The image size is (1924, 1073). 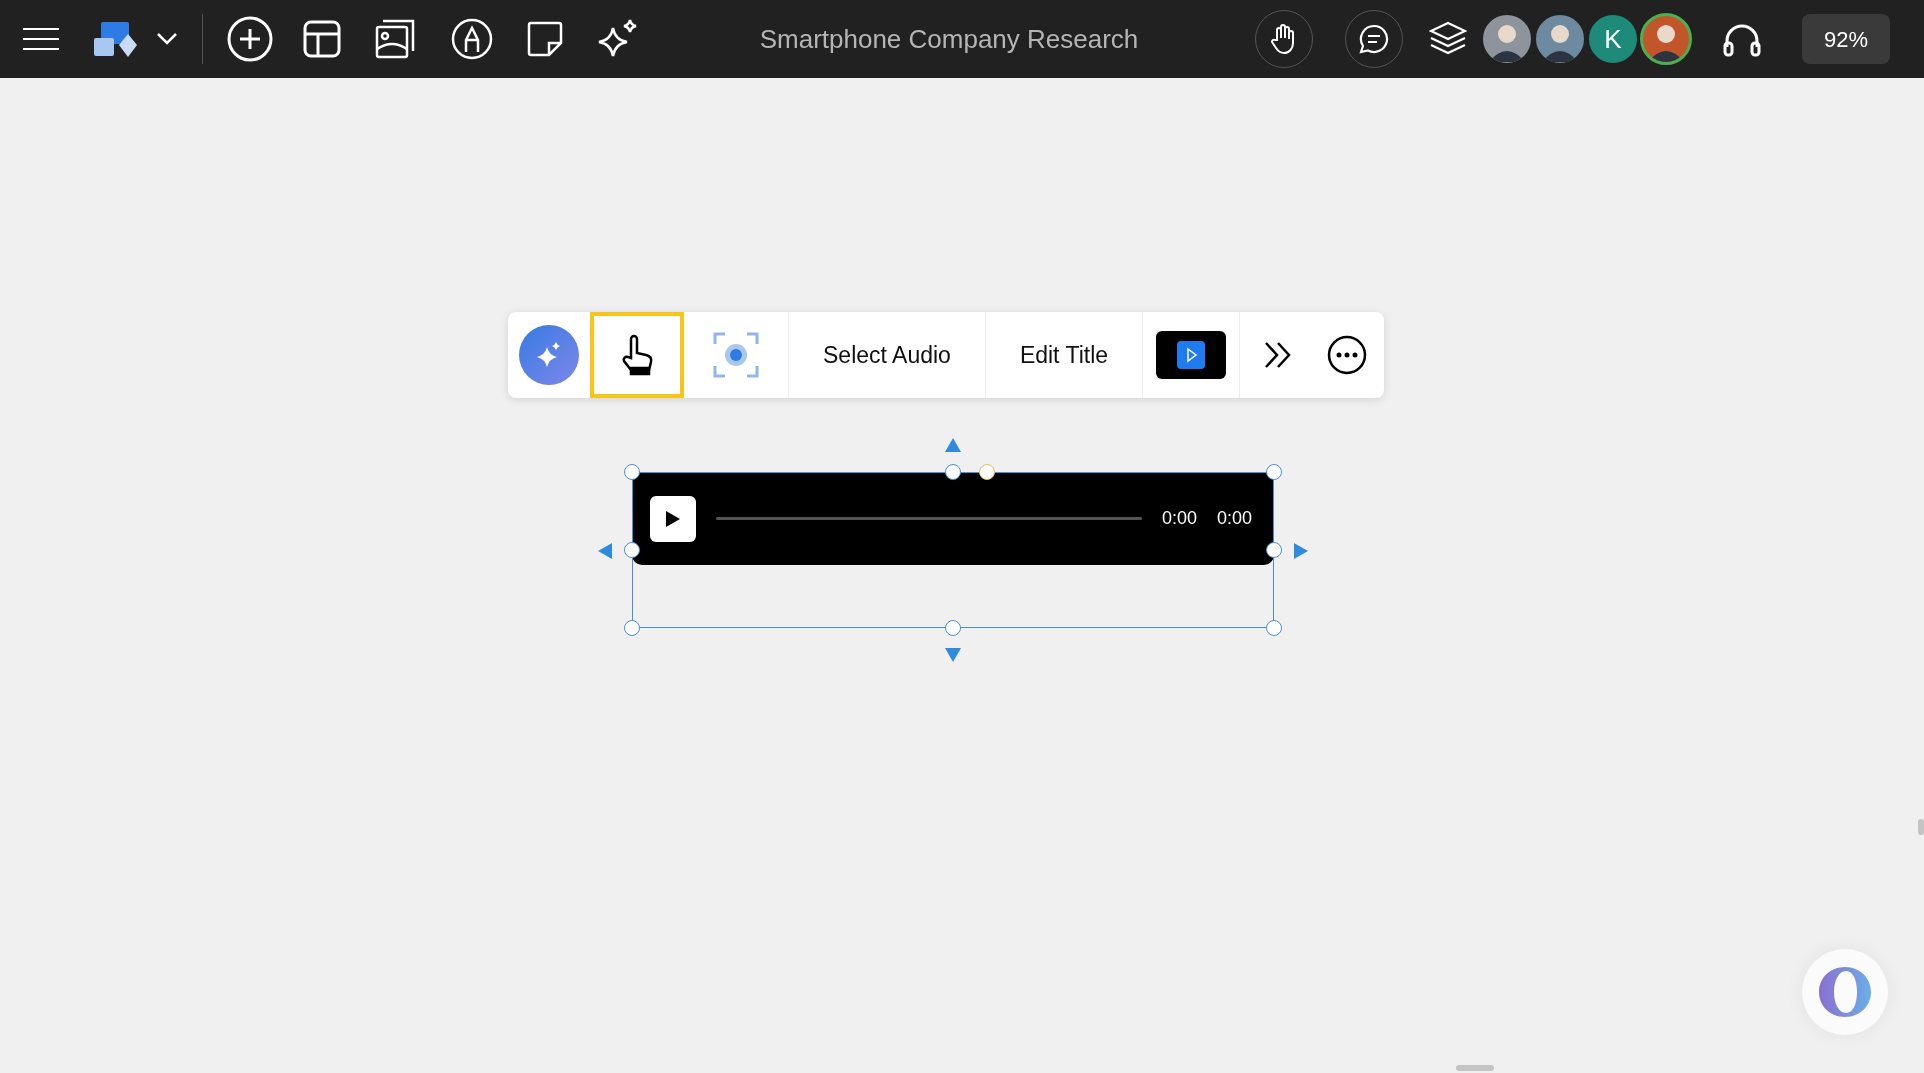 What do you see at coordinates (1284, 39) in the screenshot?
I see `hand-icon` at bounding box center [1284, 39].